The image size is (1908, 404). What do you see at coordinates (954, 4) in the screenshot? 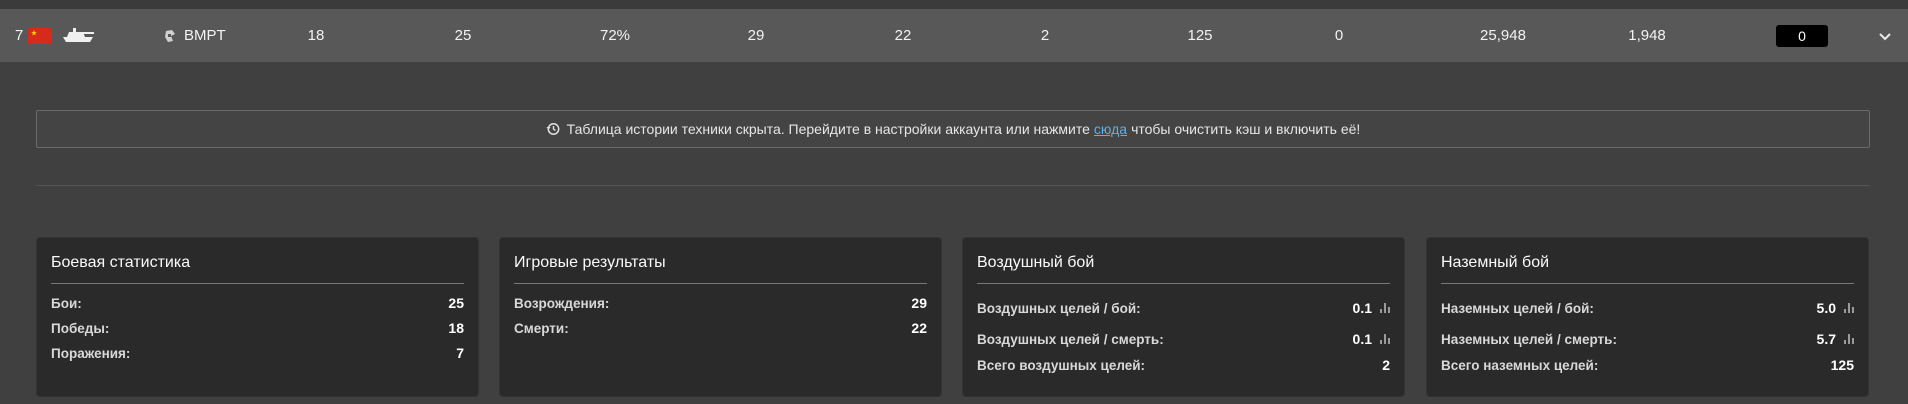
I see `top-strip` at bounding box center [954, 4].